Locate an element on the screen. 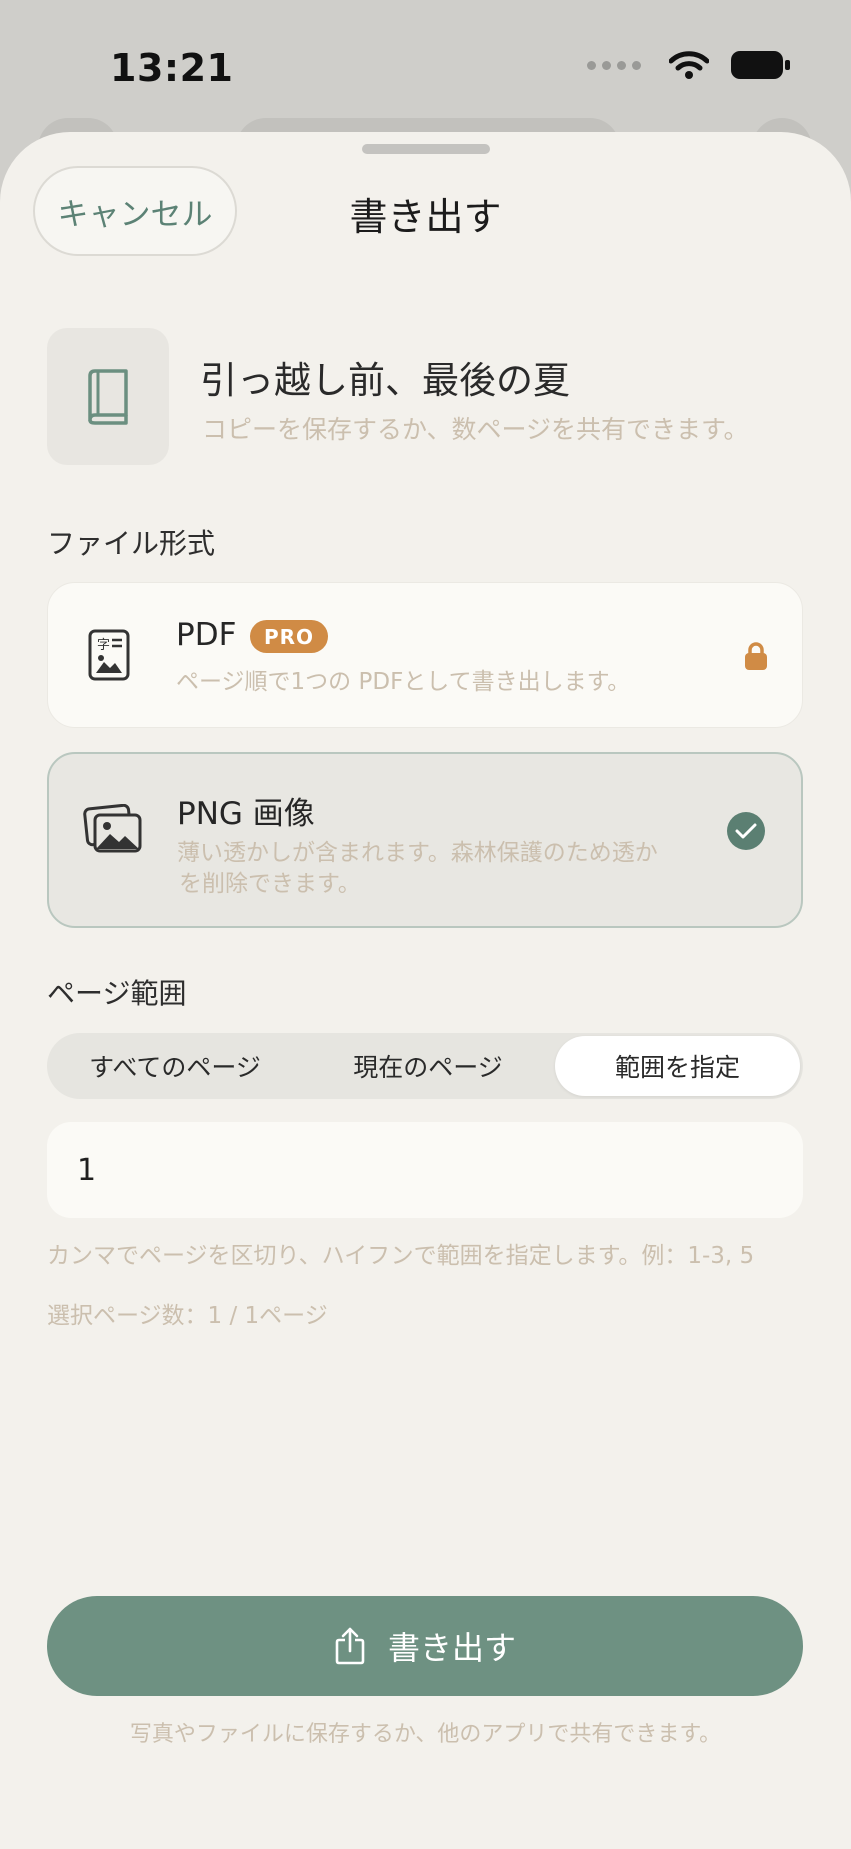 Image resolution: width=851 pixels, height=1849 pixels. status-time: 13:21 is located at coordinates (172, 68).